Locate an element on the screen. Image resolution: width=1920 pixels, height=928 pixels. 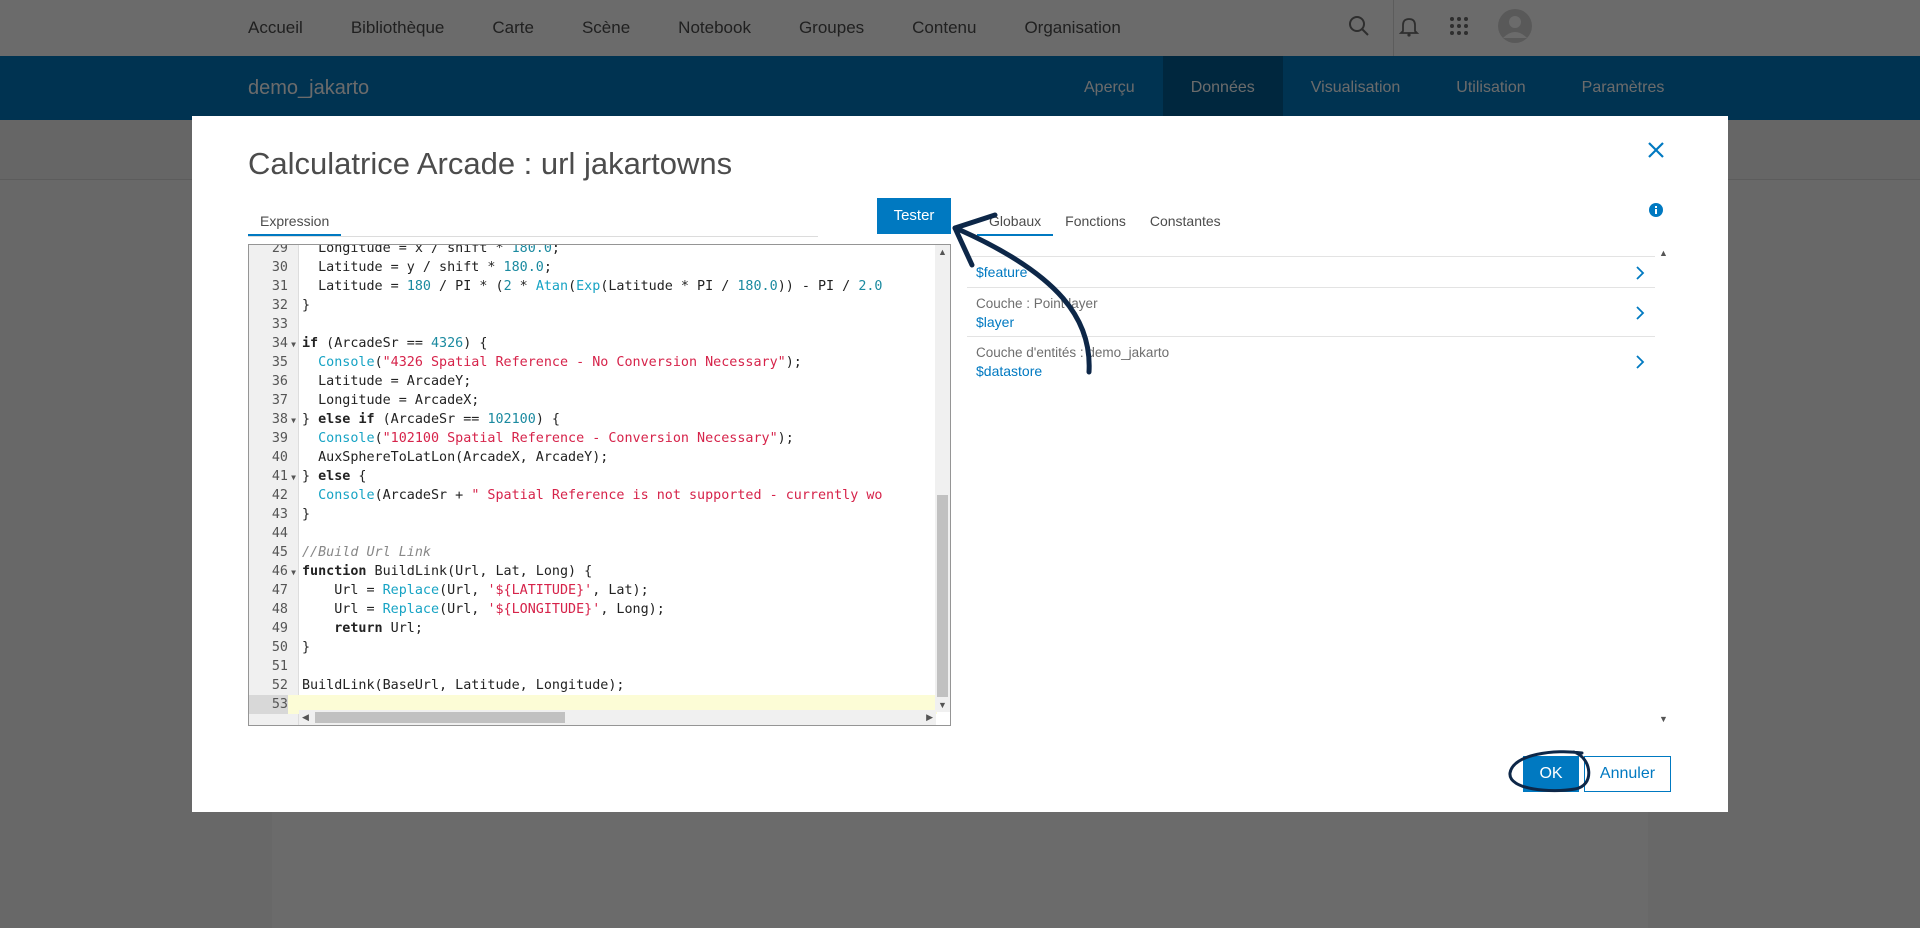
line-number: 42 is located at coordinates (279, 495).